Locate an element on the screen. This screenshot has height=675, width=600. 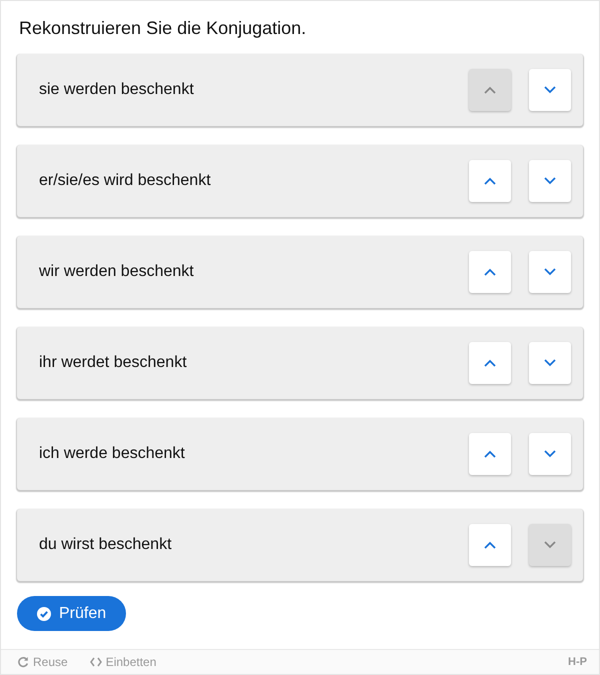
check-button: Prüfen is located at coordinates (71, 613).